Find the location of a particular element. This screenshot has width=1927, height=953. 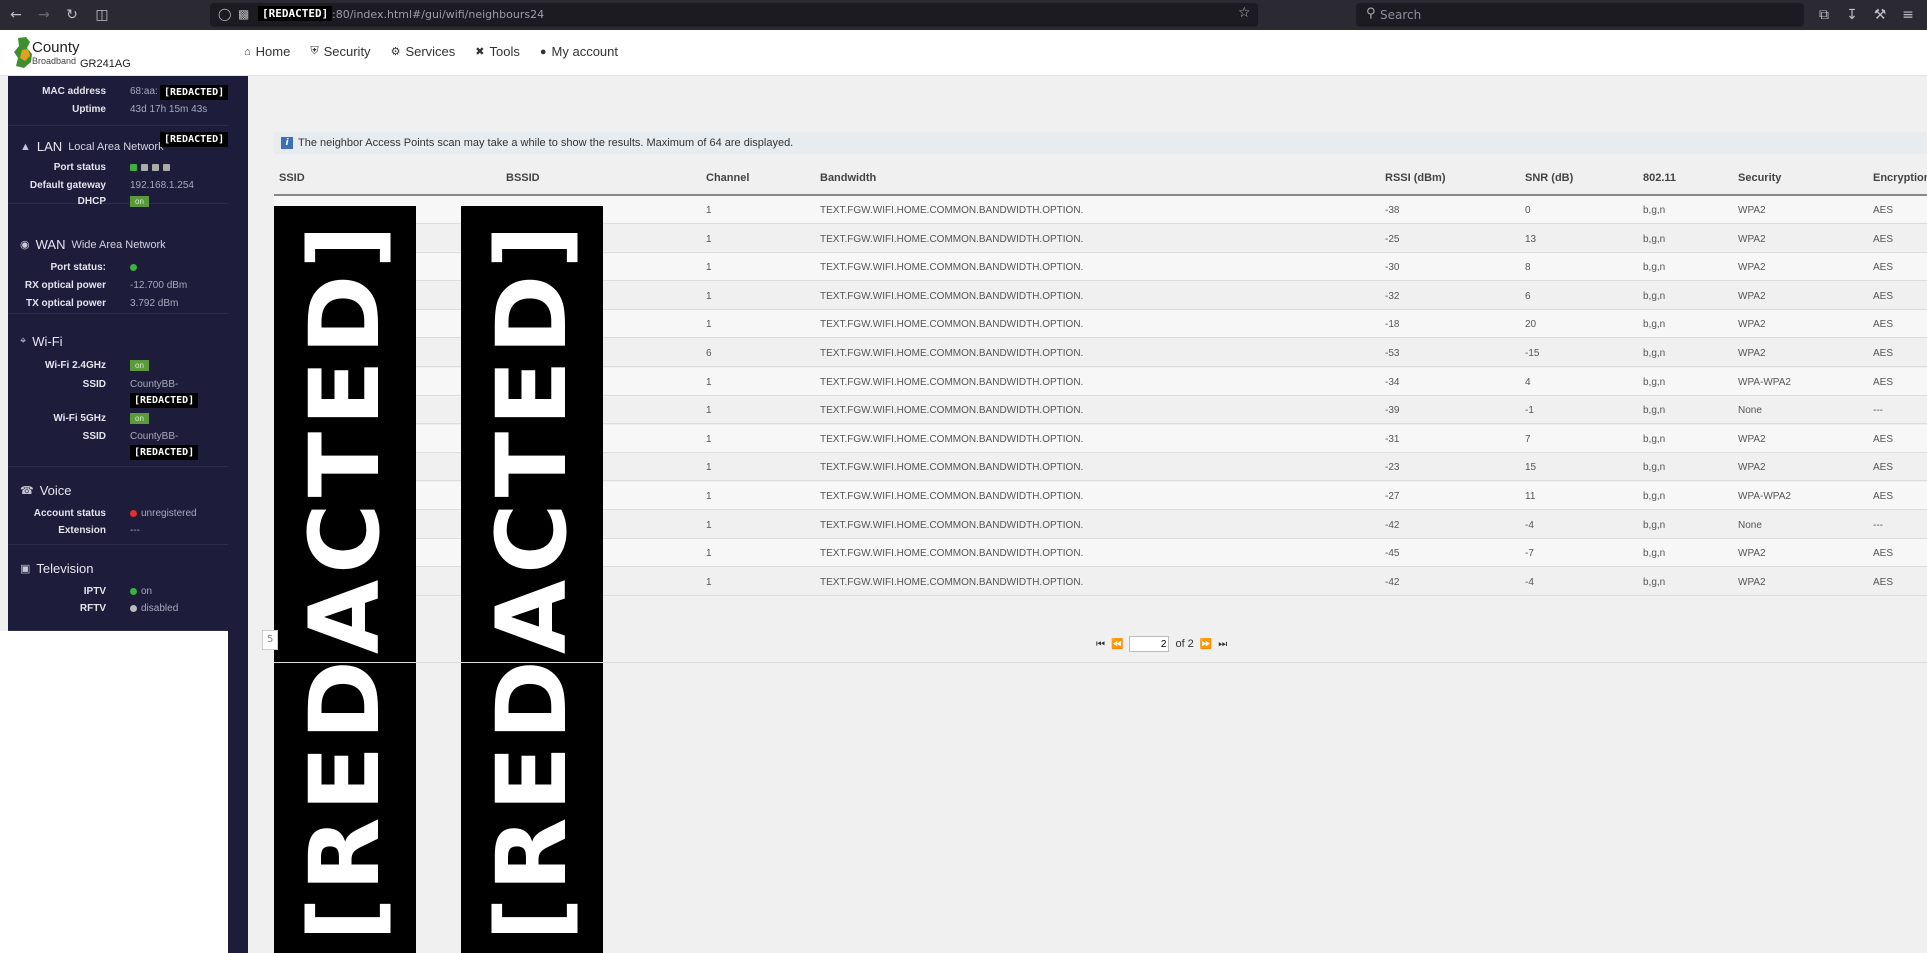

col-rssi: RSSI (dBm) is located at coordinates (1415, 178).